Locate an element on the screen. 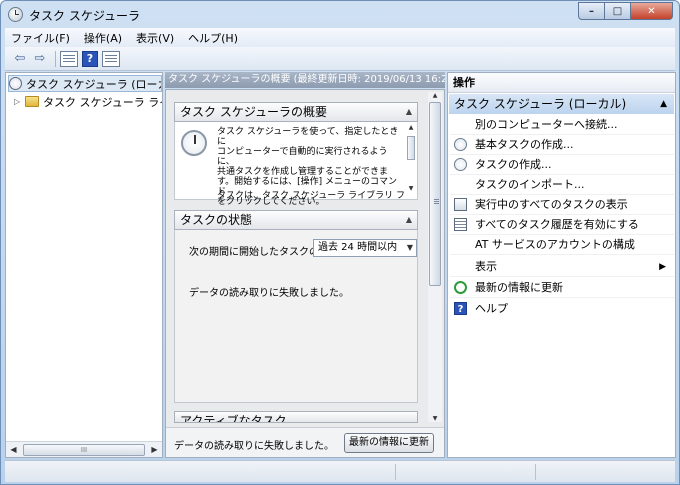 This screenshot has height=485, width=680. active-tasks-panel-header: アクティブなタスク is located at coordinates (296, 417).